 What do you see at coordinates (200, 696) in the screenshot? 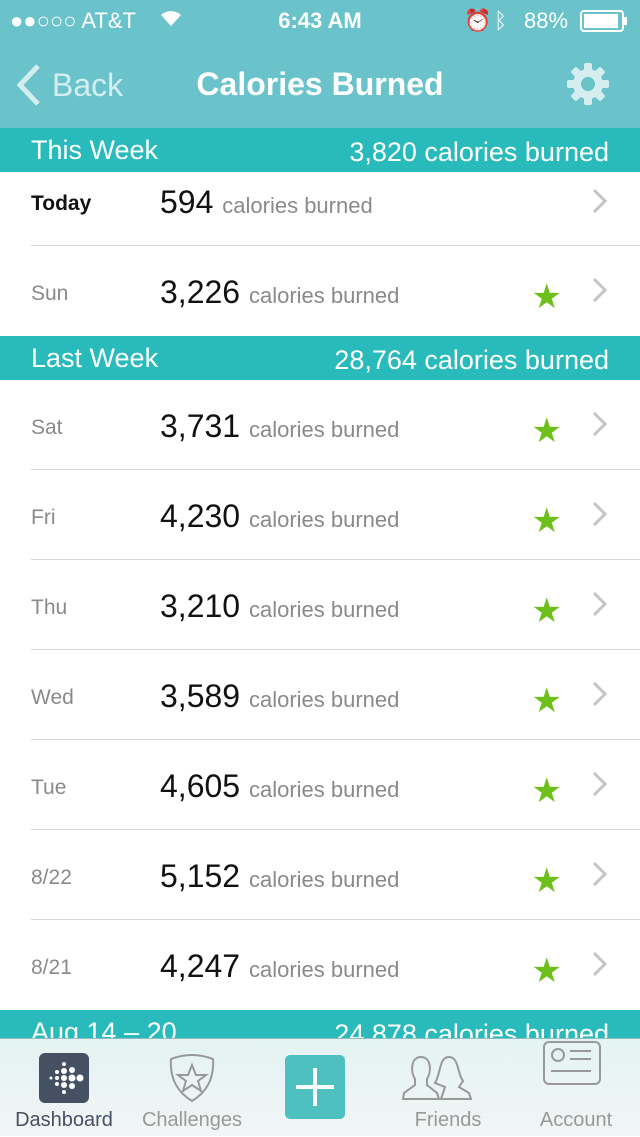
I see `calories-number: 3,589` at bounding box center [200, 696].